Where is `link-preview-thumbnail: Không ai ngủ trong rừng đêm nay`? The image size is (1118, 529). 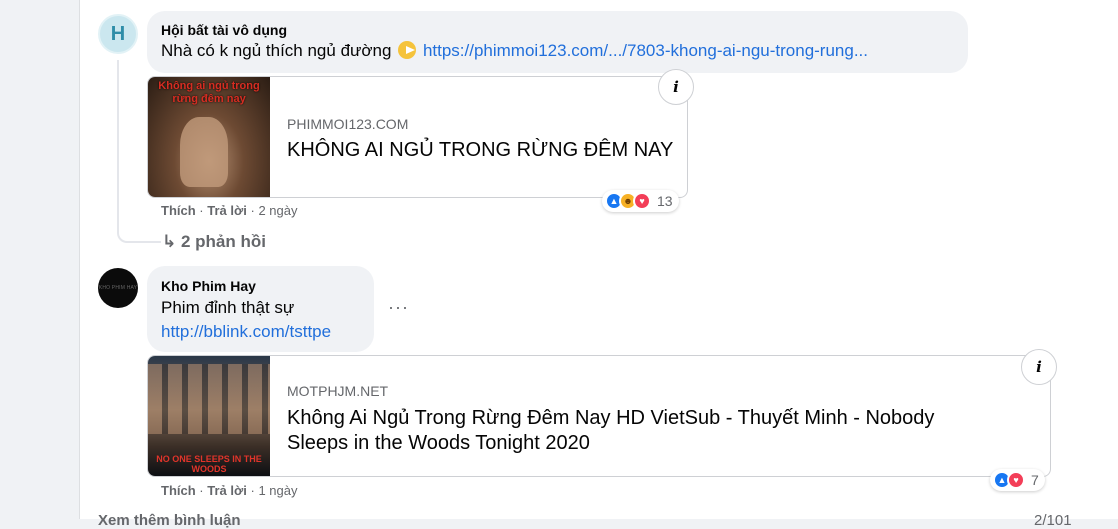
link-preview-thumbnail: Không ai ngủ trong rừng đêm nay is located at coordinates (209, 137).